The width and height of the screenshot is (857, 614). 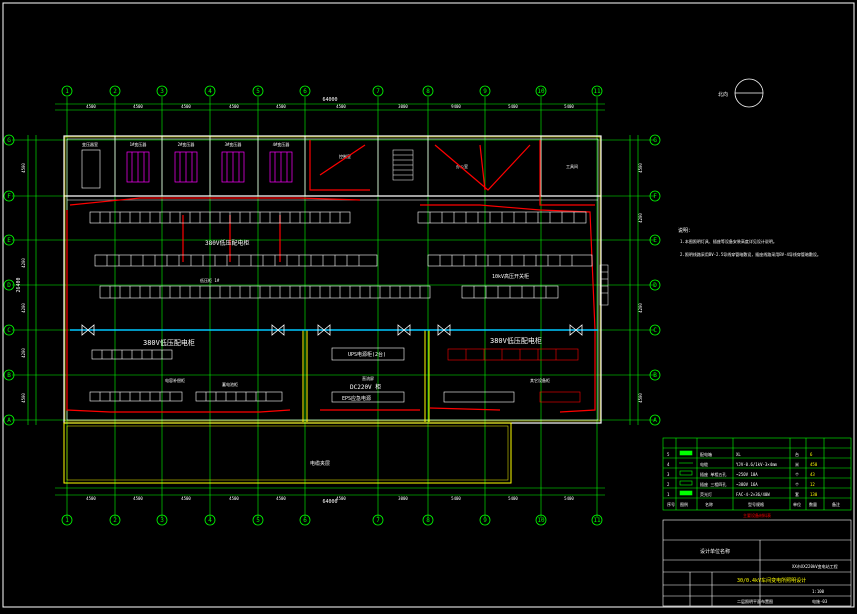 I want to click on tool-room-label: 工具间, so click(x=572, y=166).